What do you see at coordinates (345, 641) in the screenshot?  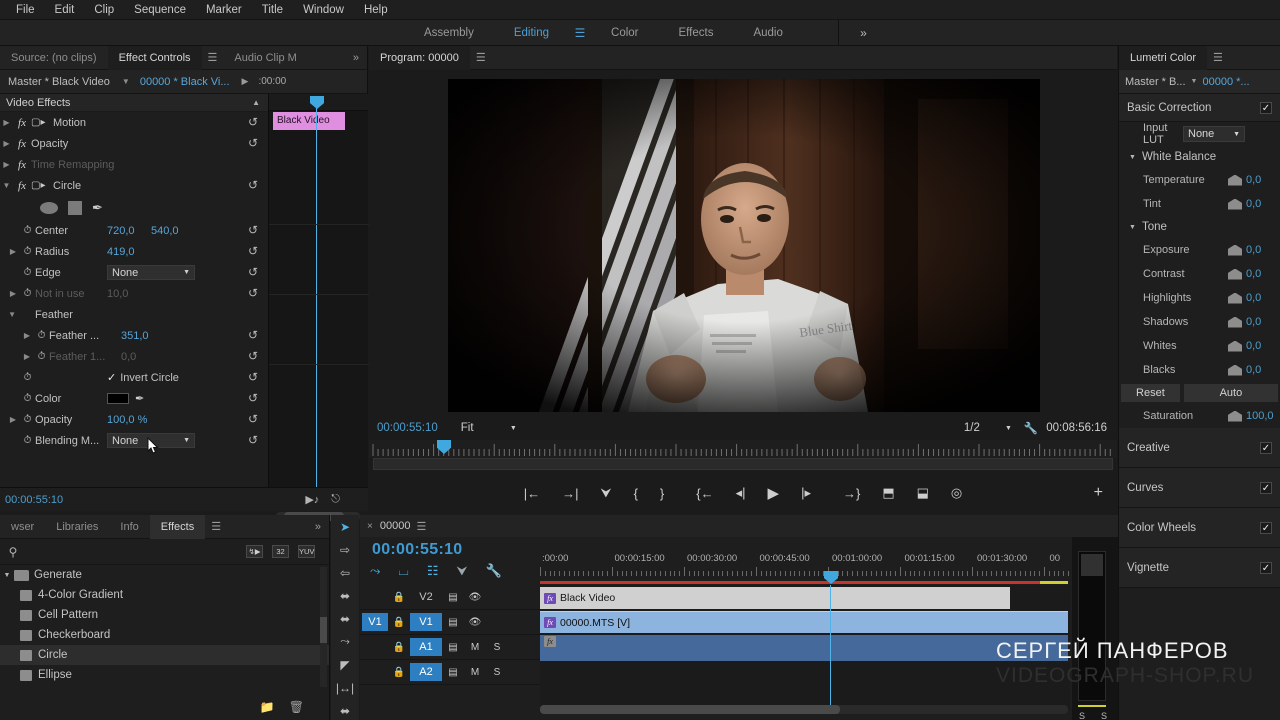 I see `rate-stretch-tool: ⤳` at bounding box center [345, 641].